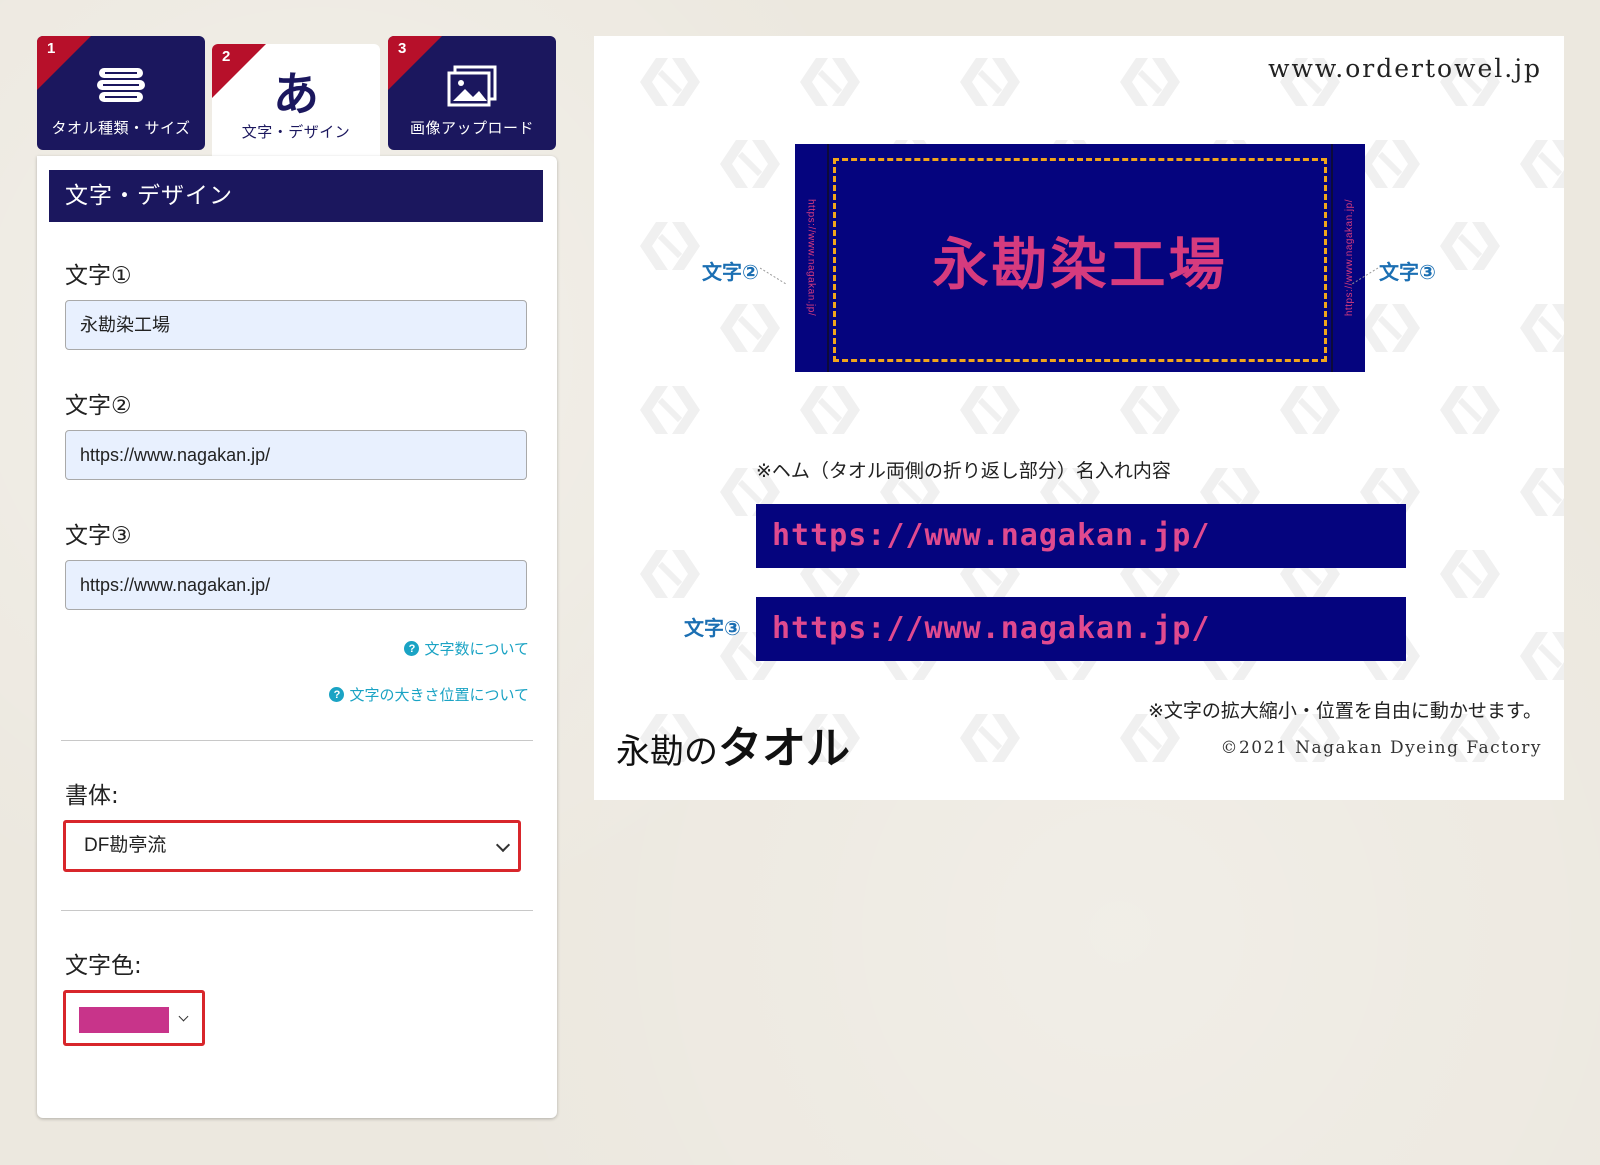 This screenshot has height=1165, width=1600. Describe the element at coordinates (773, 276) in the screenshot. I see `text2-pointer-line` at that location.